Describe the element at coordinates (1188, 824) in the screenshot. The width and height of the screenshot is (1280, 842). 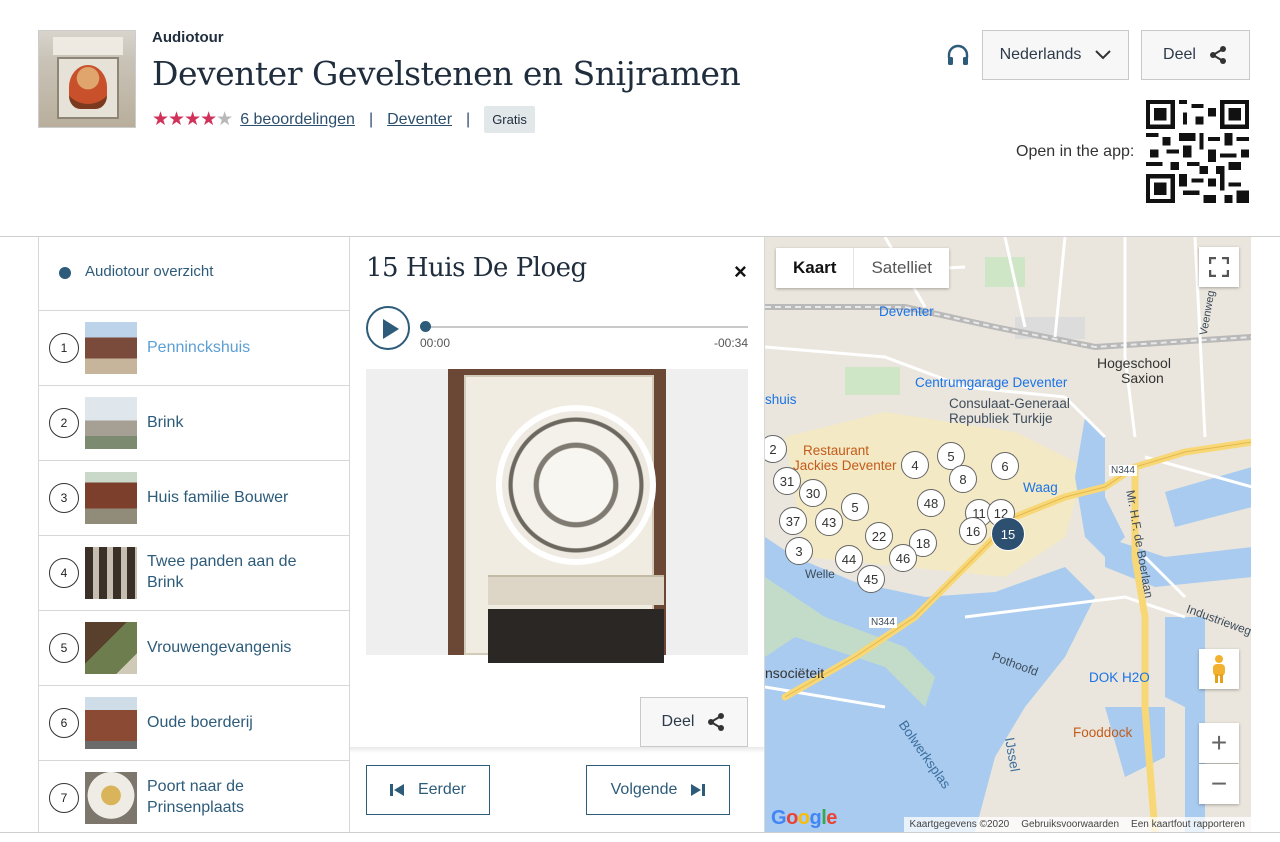
I see `report-error-link: Een kaartfout rapporteren` at that location.